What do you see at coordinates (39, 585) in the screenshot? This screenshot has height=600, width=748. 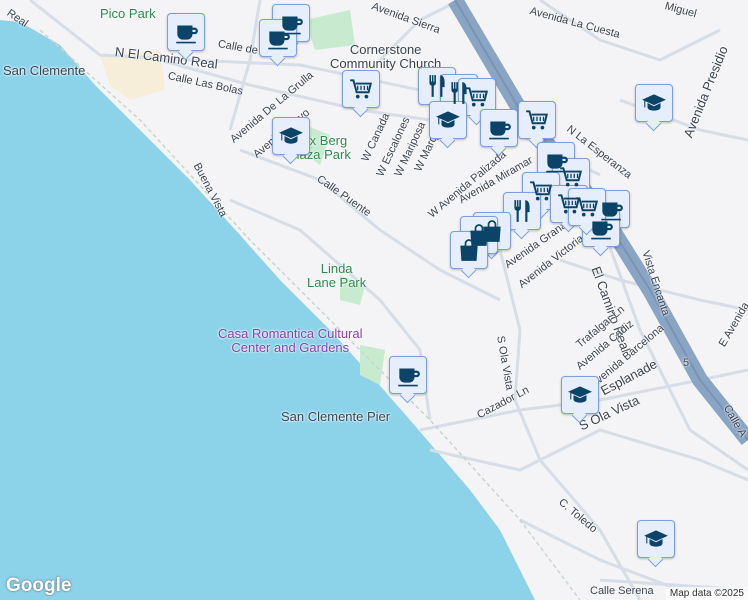 I see `google-logo: Google` at bounding box center [39, 585].